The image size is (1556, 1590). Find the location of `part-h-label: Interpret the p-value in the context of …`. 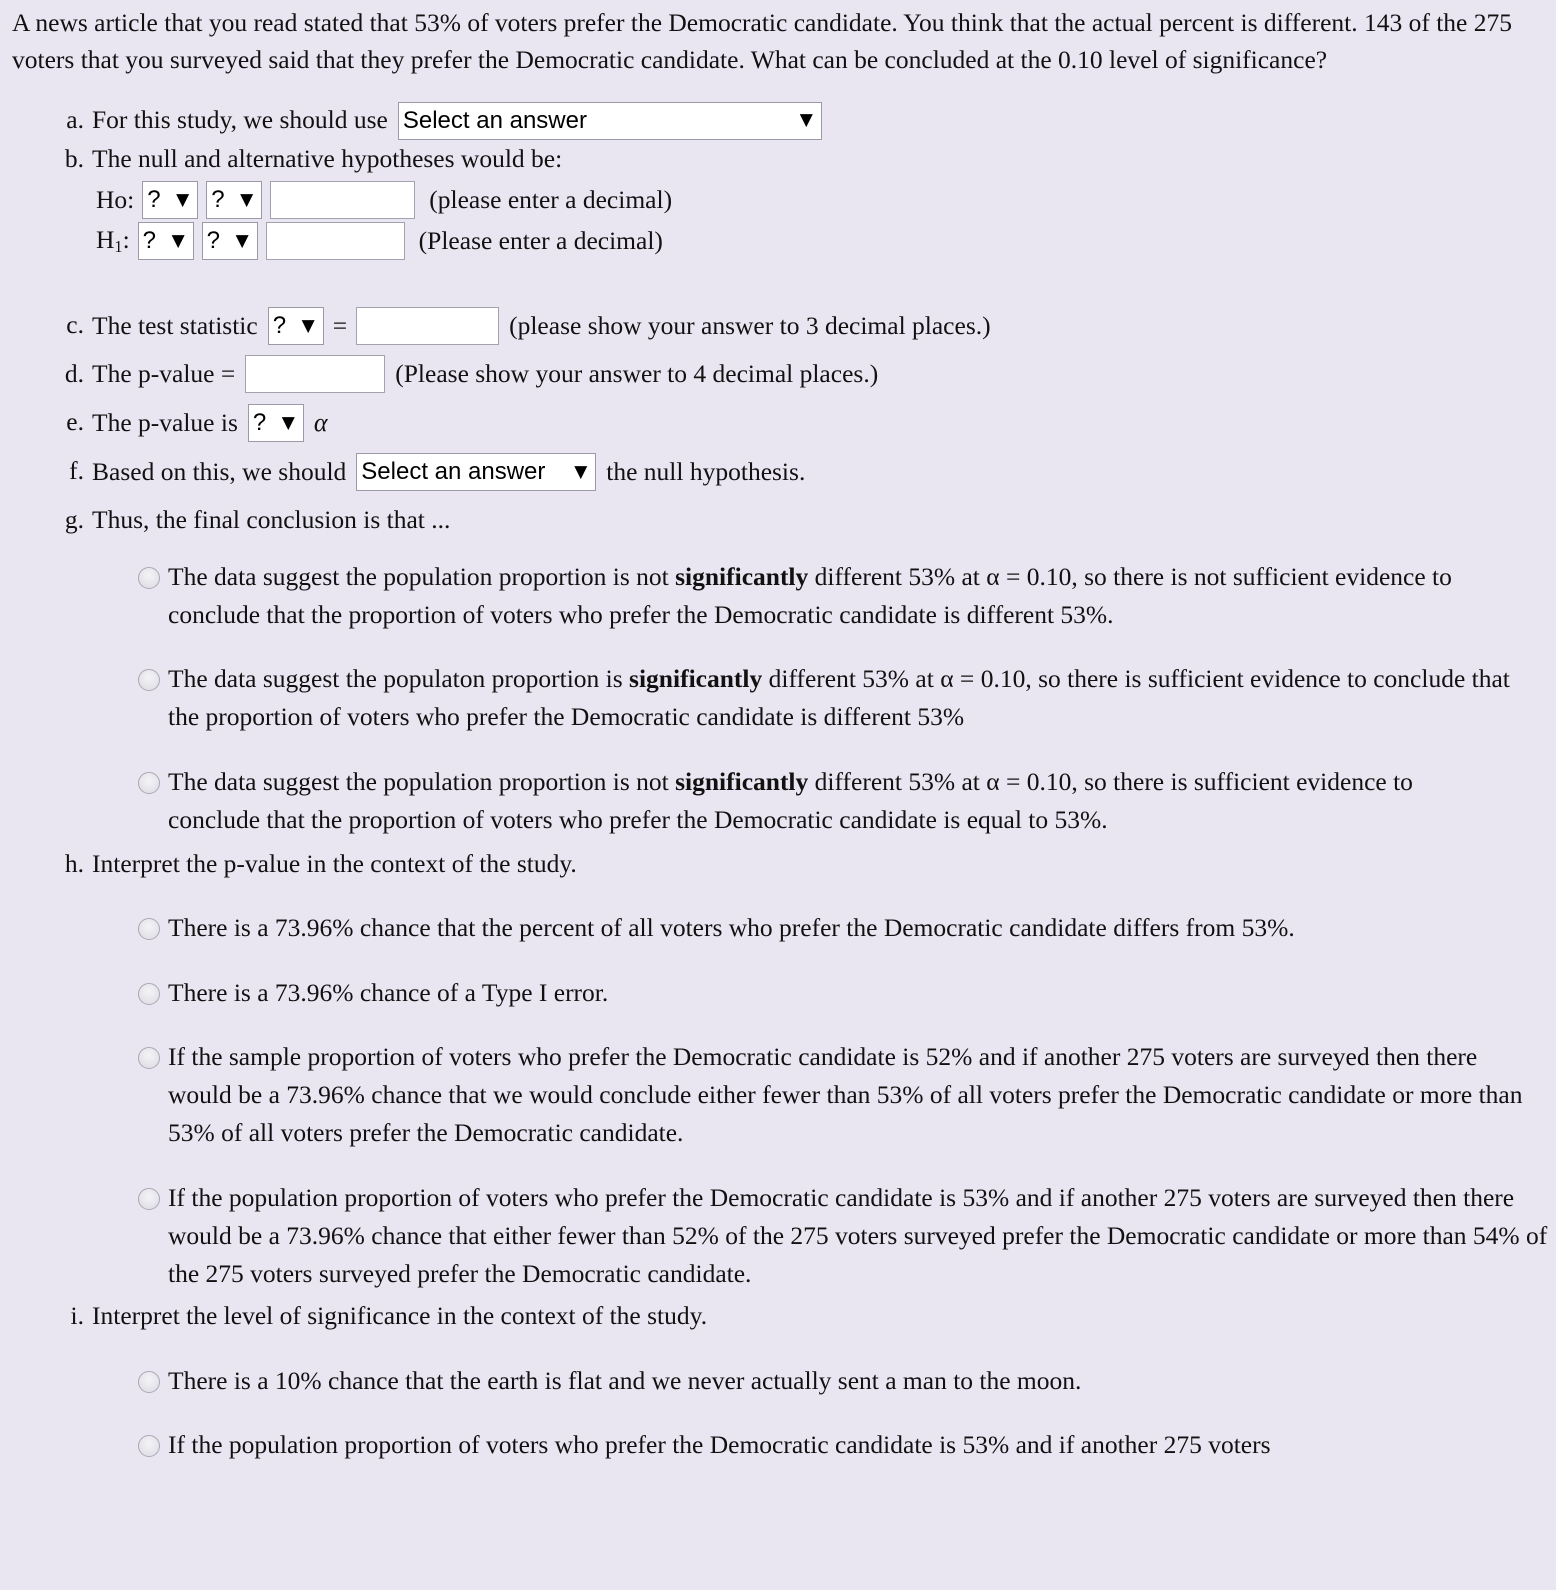

part-h-label: Interpret the p-value in the context of … is located at coordinates (334, 864).